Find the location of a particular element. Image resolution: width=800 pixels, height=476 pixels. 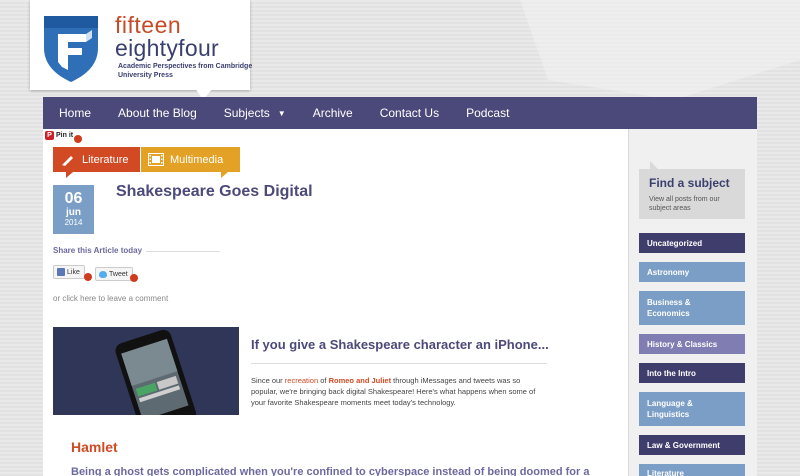

recreation-link: recreation is located at coordinates (301, 380).